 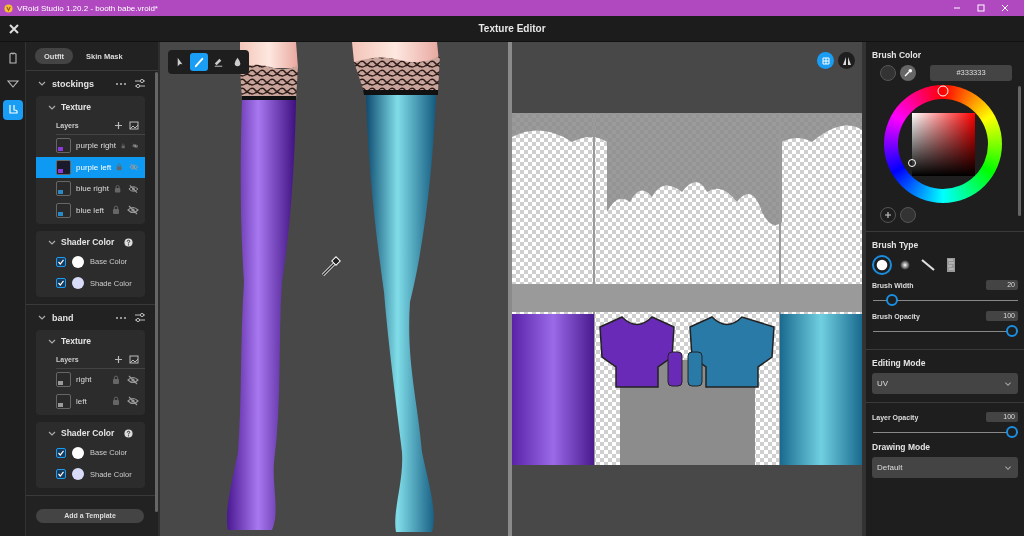 I want to click on app-logo-icon, so click(x=8, y=8).